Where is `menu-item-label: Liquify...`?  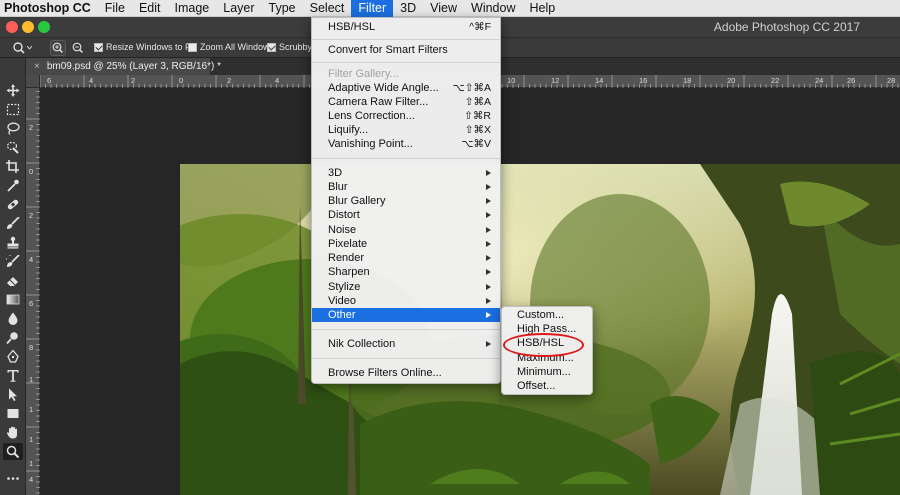 menu-item-label: Liquify... is located at coordinates (348, 130).